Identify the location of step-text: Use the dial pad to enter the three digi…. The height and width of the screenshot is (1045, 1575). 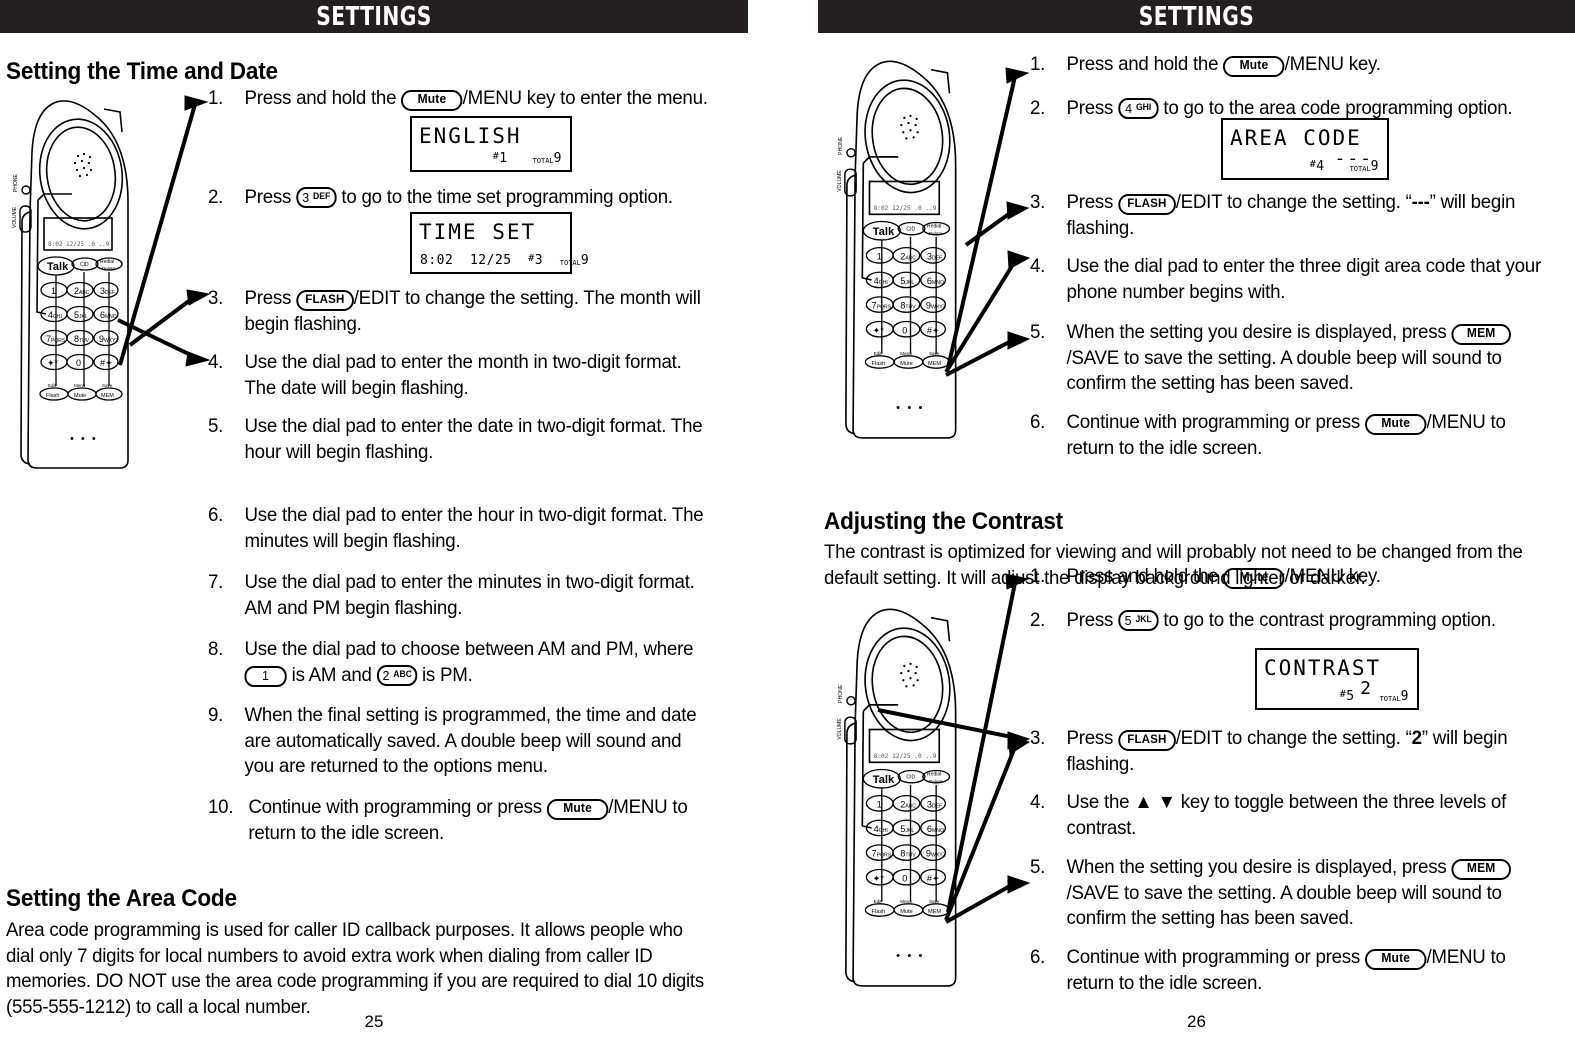
(1303, 279).